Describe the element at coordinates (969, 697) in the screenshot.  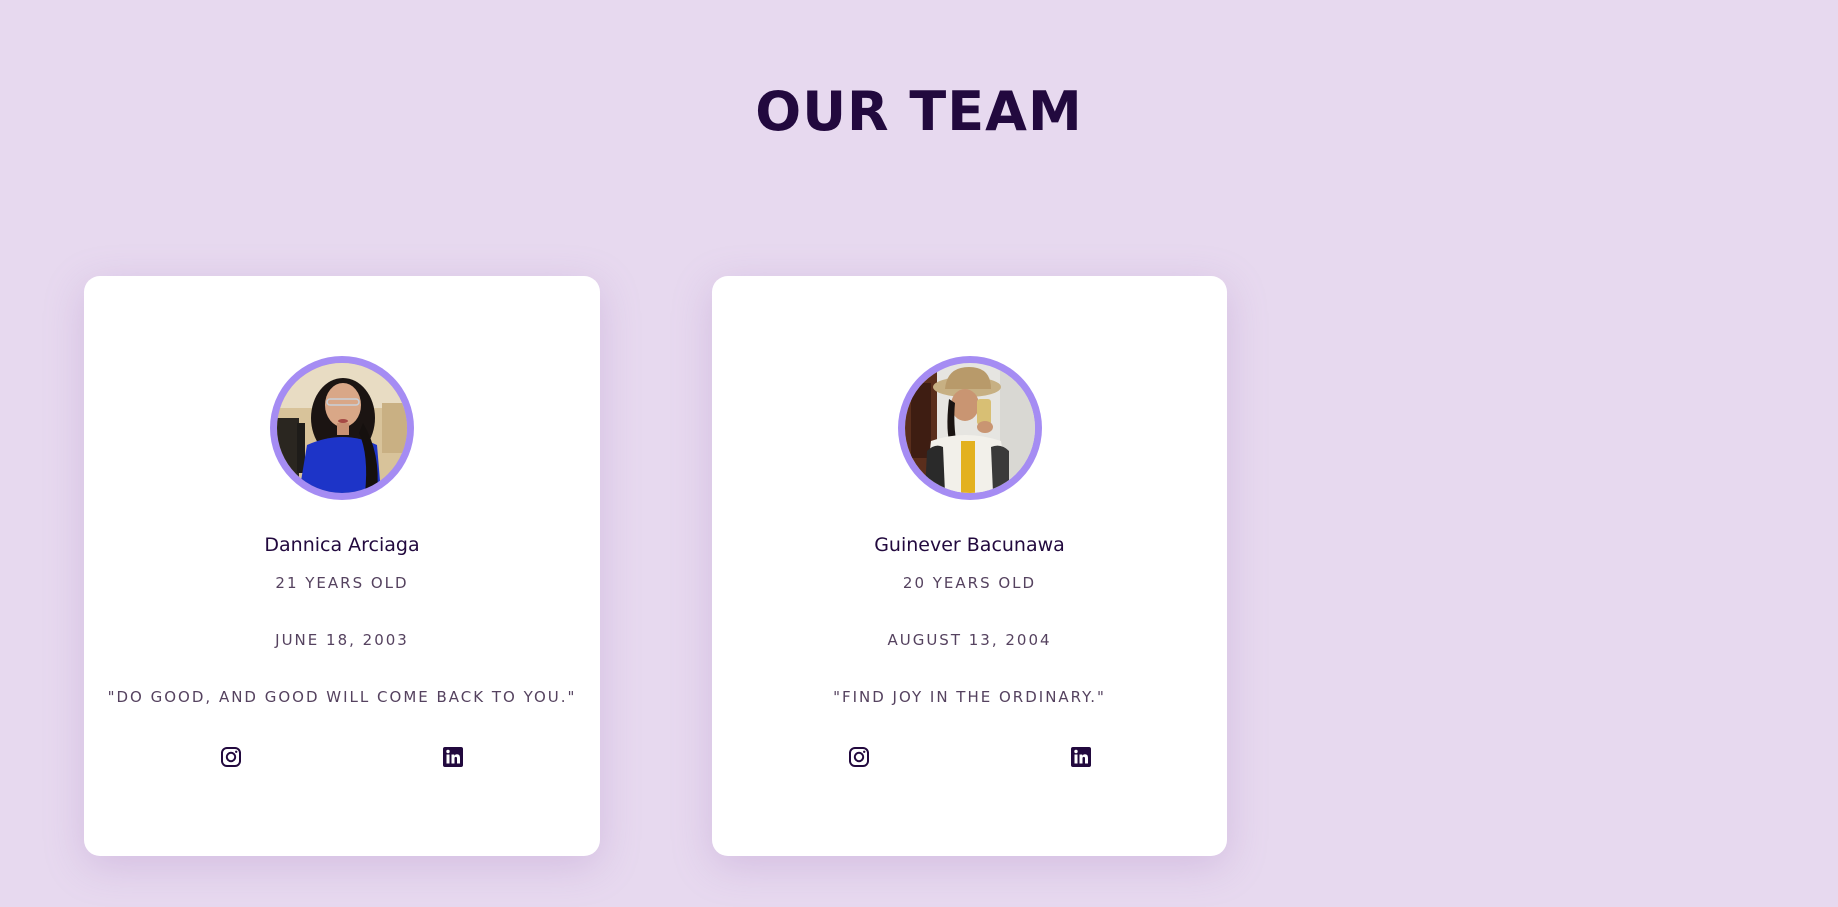
I see `member-quote: "FIND JOY IN THE ORDINARY."` at that location.